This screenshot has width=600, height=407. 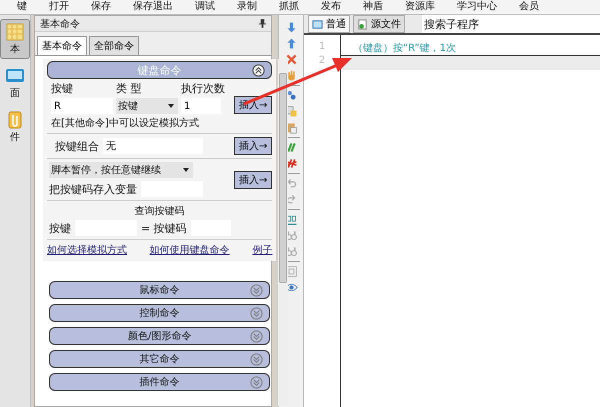 What do you see at coordinates (76, 146) in the screenshot?
I see `combo-label: 按键组合` at bounding box center [76, 146].